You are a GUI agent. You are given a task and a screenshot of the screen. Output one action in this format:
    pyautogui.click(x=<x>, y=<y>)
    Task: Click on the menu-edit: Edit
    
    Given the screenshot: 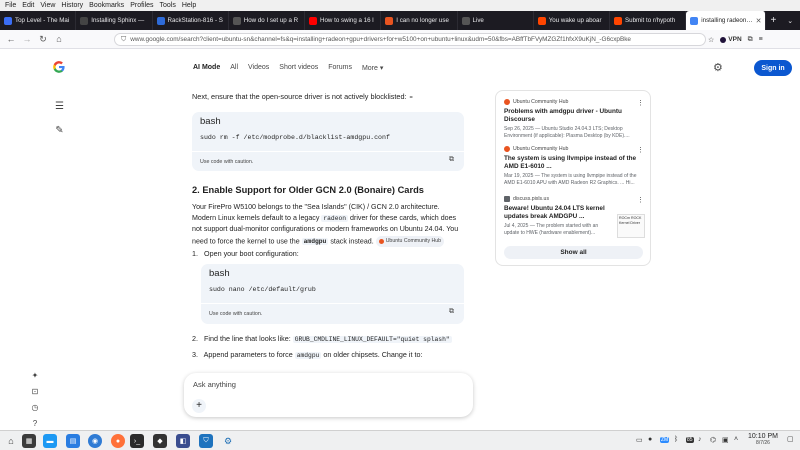 What is the action you would take?
    pyautogui.click(x=28, y=5)
    